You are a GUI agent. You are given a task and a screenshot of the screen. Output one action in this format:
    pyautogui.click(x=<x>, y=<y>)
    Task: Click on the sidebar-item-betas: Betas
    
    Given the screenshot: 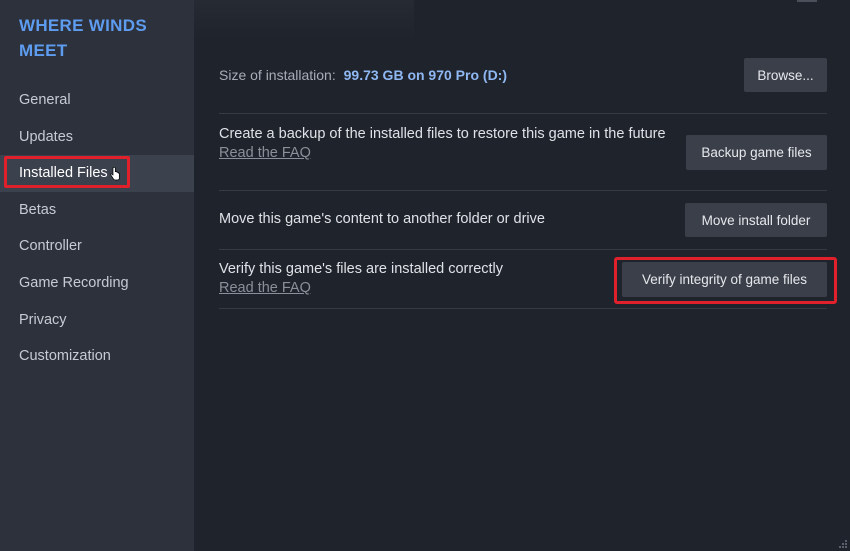 What is the action you would take?
    pyautogui.click(x=97, y=210)
    